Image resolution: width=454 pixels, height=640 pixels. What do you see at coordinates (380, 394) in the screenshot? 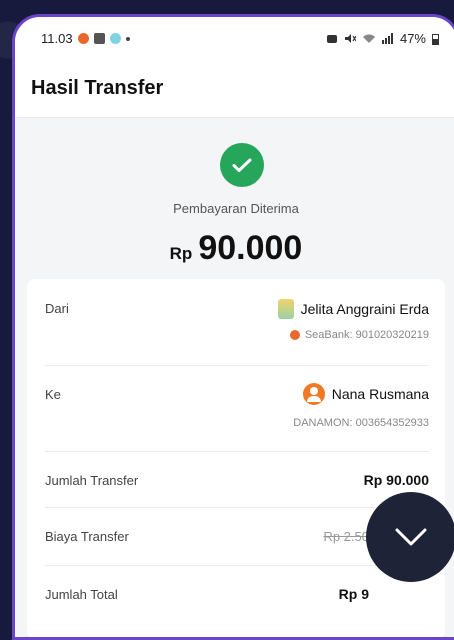
I see `recipient-name: Nana Rusmana` at bounding box center [380, 394].